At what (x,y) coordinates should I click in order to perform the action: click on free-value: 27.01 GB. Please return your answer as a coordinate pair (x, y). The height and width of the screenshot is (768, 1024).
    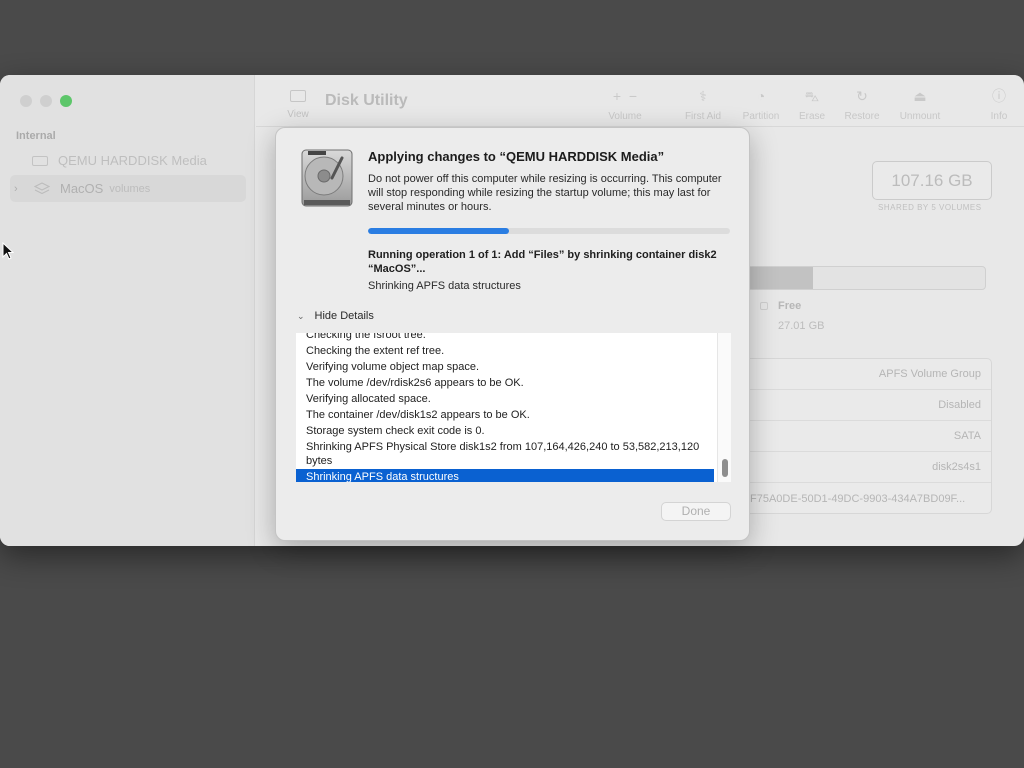
    Looking at the image, I should click on (801, 326).